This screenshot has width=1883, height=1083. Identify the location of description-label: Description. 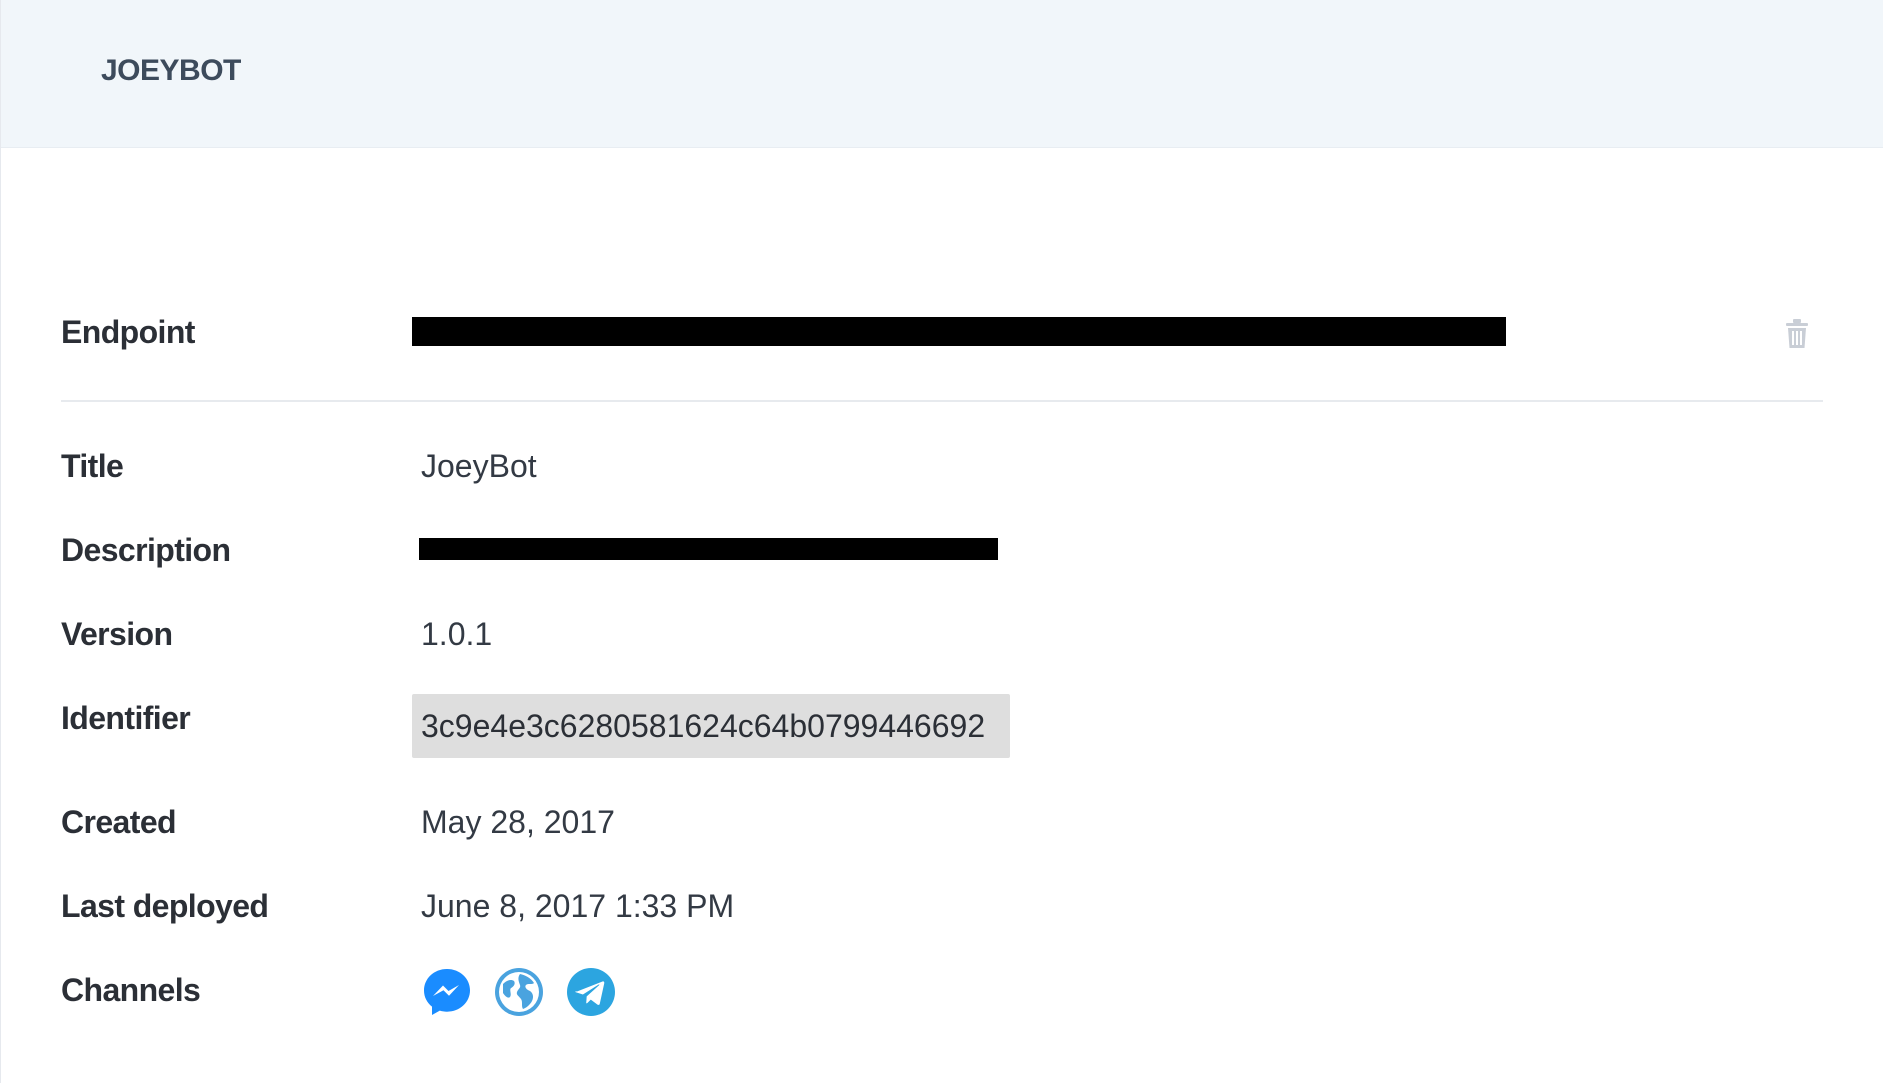
(146, 550).